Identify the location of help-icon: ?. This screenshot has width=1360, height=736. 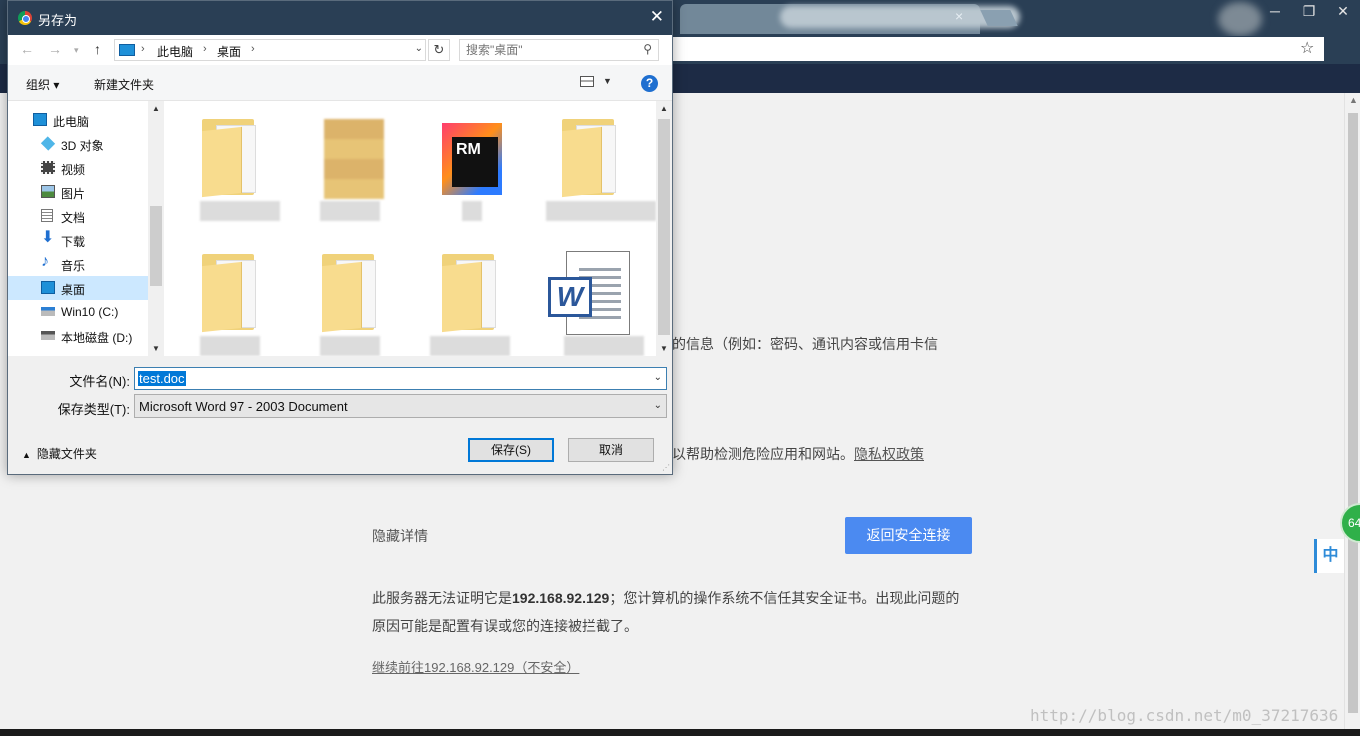
(649, 83).